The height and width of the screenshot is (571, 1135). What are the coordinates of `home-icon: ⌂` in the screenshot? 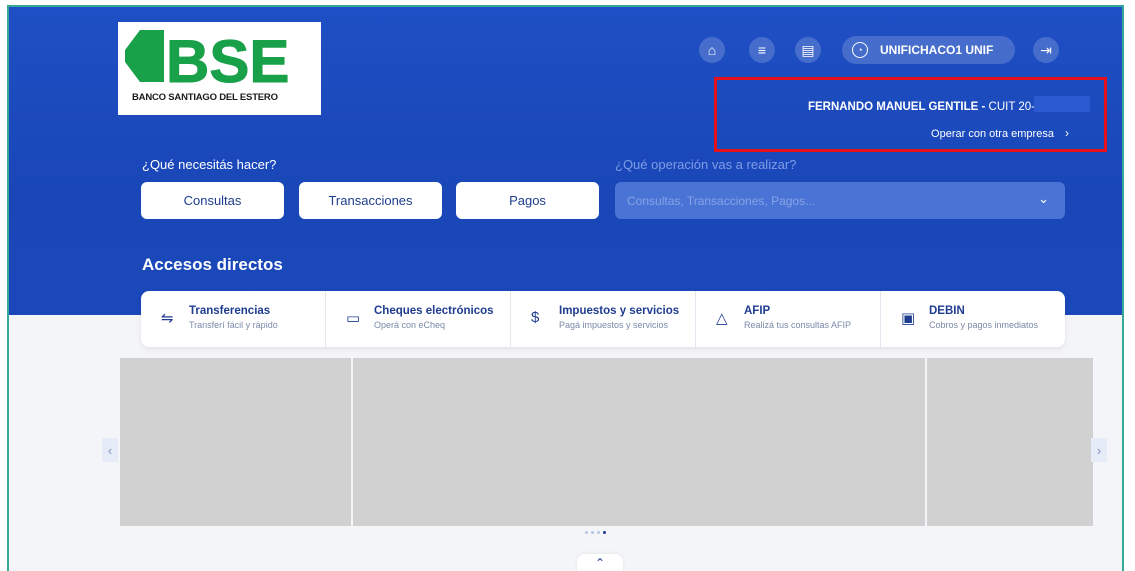 It's located at (712, 50).